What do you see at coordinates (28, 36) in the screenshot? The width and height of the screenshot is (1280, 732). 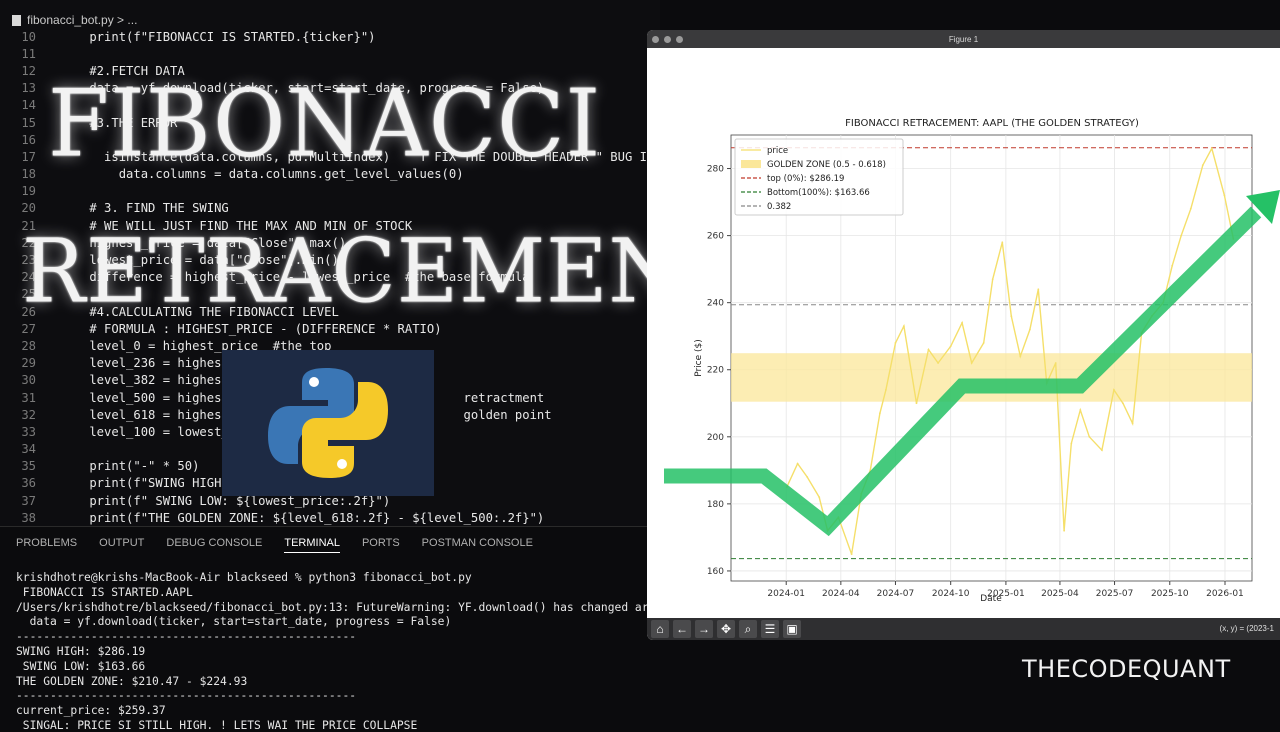 I see `line-number: 10` at bounding box center [28, 36].